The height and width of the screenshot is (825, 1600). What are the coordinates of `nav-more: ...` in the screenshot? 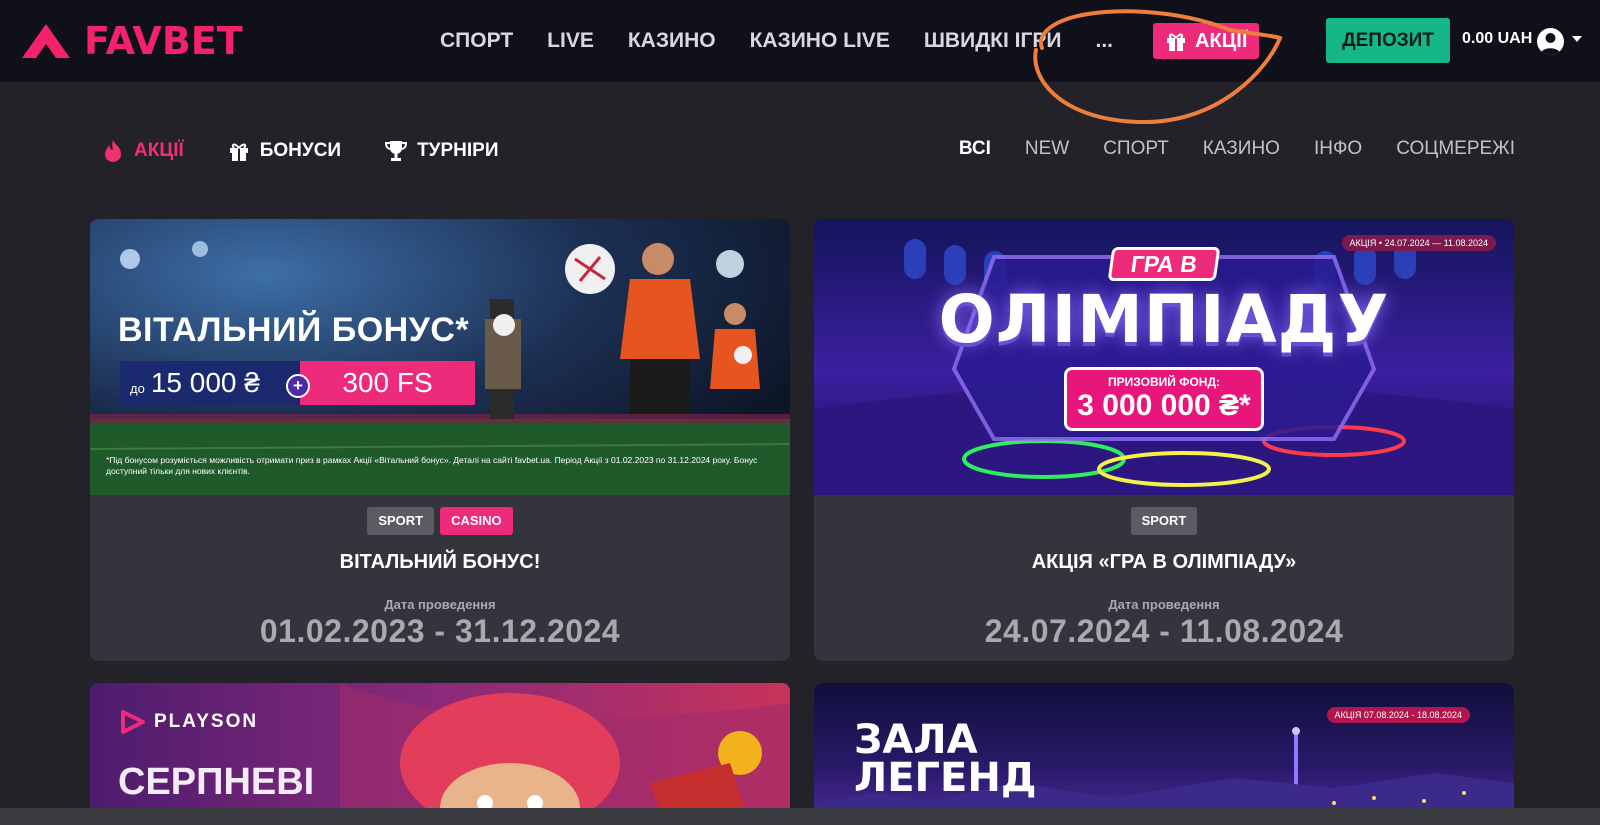 It's located at (1104, 41).